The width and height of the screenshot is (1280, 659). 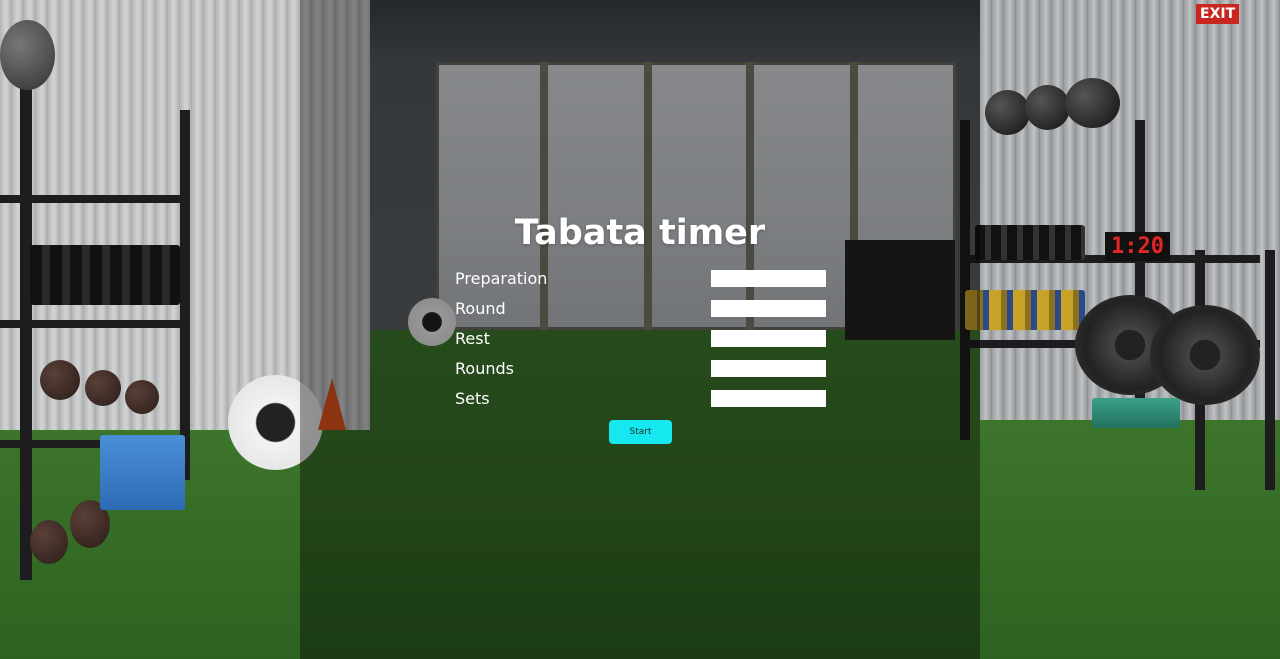 What do you see at coordinates (768, 398) in the screenshot?
I see `sets-input` at bounding box center [768, 398].